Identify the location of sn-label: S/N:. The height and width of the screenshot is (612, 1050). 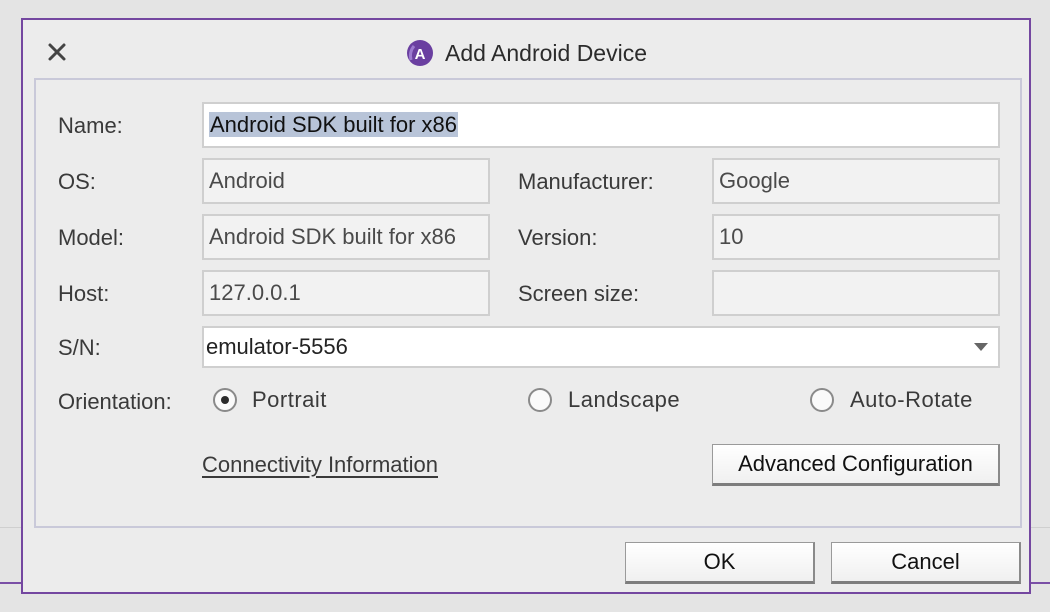
(79, 347).